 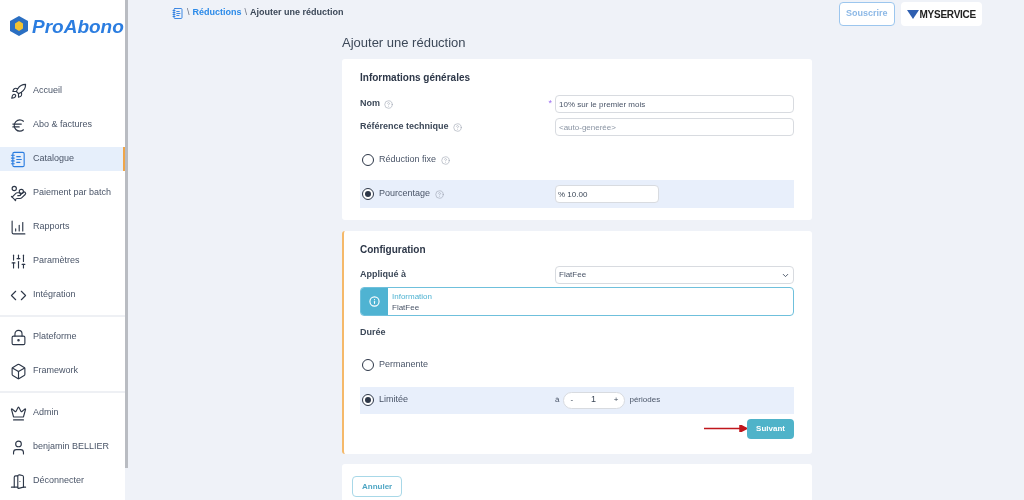 I want to click on option-label: Pourcentage, so click(x=405, y=194).